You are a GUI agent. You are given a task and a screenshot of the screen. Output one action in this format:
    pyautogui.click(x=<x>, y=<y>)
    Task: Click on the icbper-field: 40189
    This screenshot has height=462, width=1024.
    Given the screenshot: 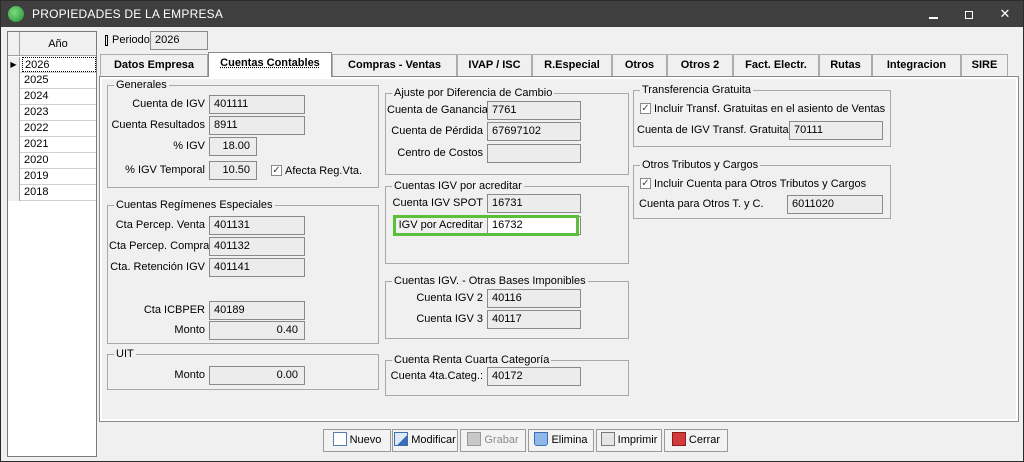 What is the action you would take?
    pyautogui.click(x=257, y=310)
    